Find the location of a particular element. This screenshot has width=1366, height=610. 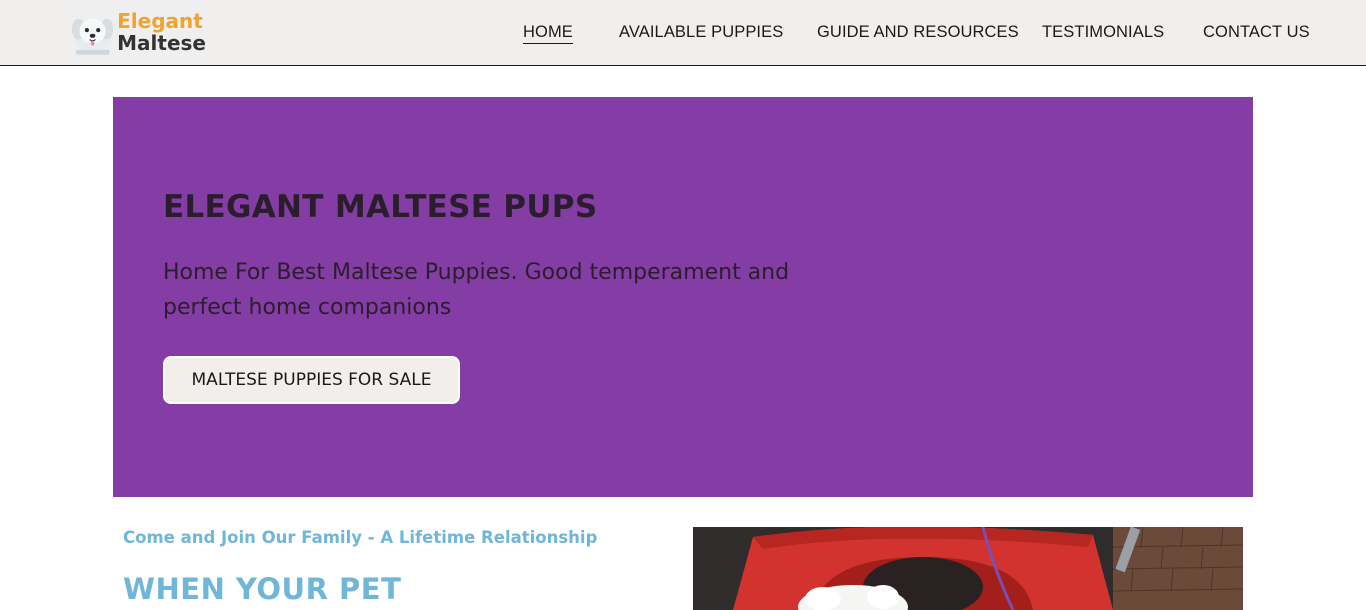

nav-available-puppies: AVAILABLE PUPPIES is located at coordinates (701, 32).